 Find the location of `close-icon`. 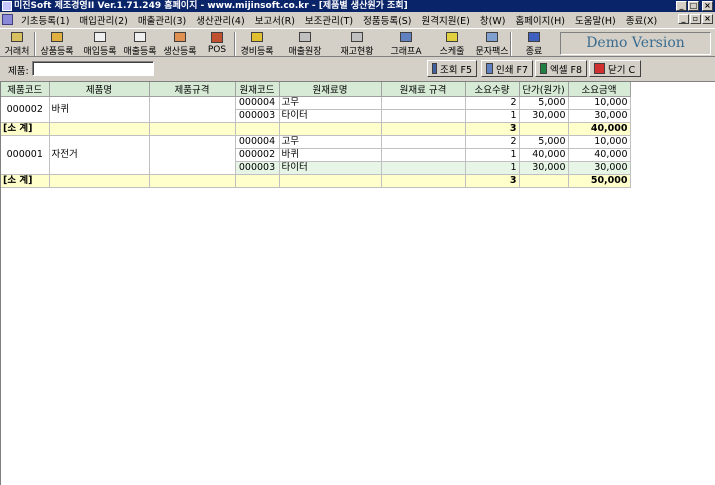

close-icon is located at coordinates (599, 68).